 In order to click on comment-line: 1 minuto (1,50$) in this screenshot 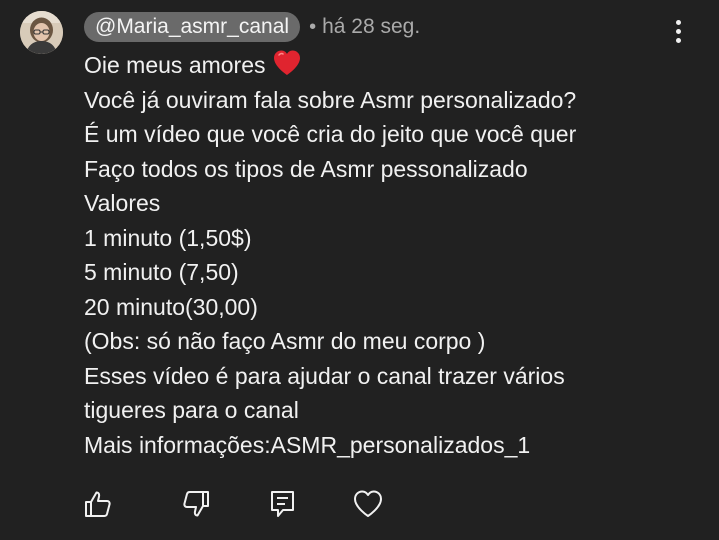, I will do `click(168, 237)`.